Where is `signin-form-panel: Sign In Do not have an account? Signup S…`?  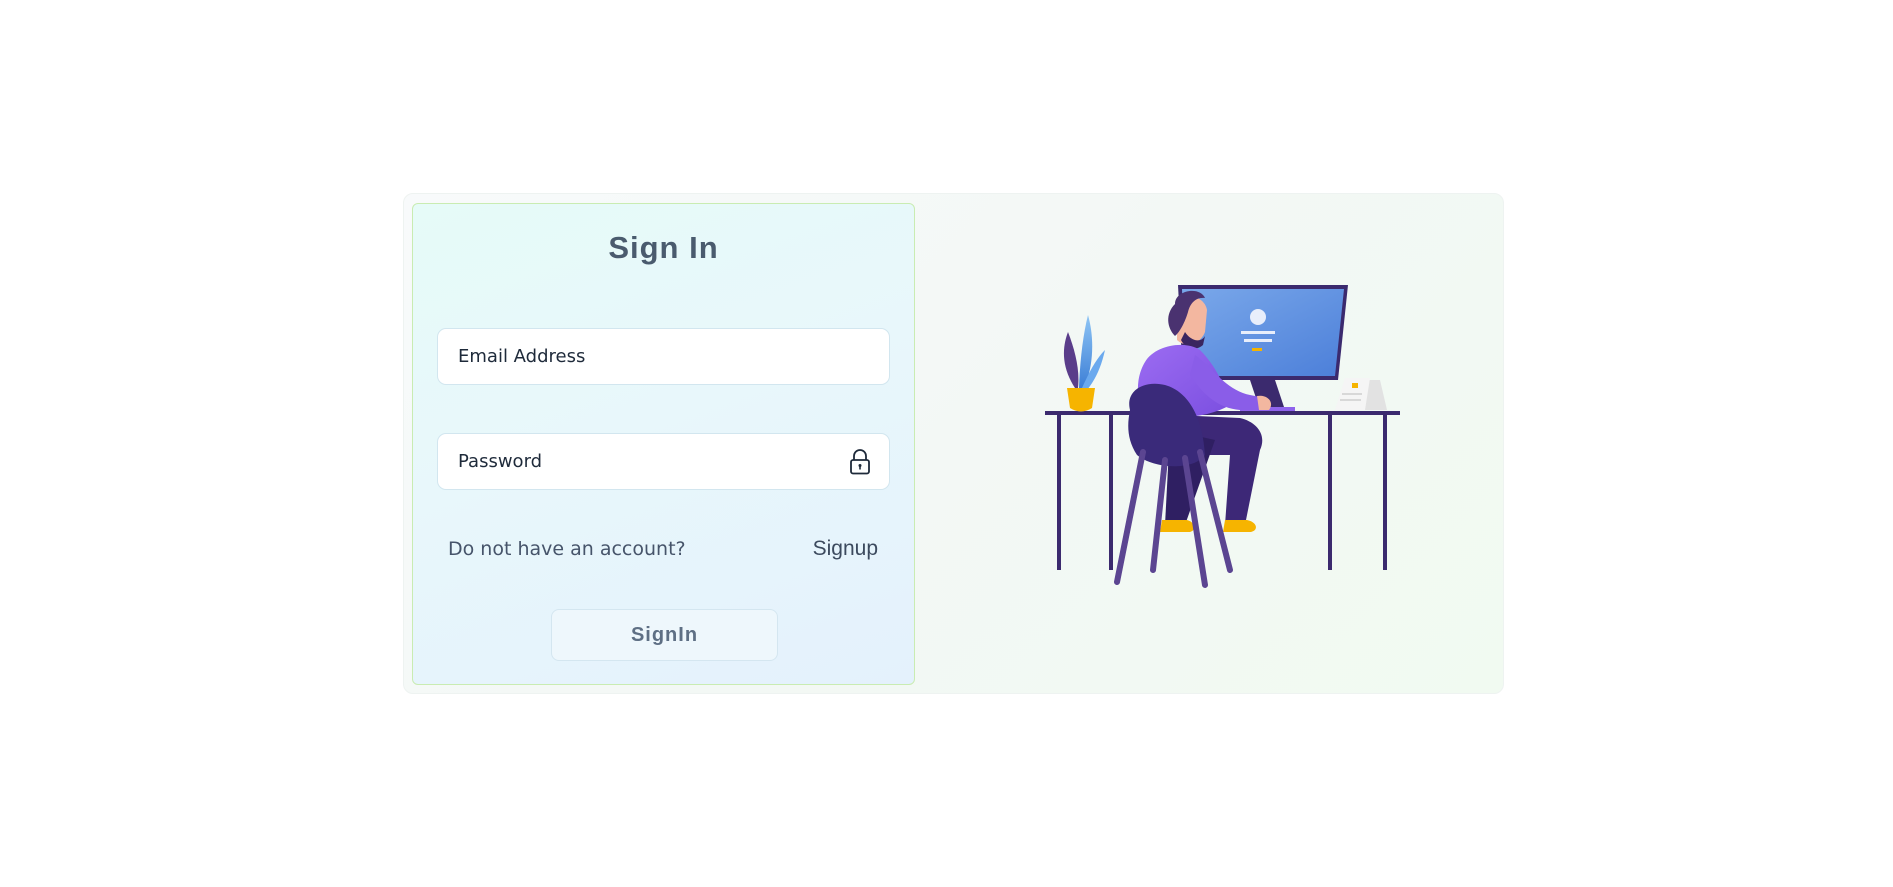
signin-form-panel: Sign In Do not have an account? Signup S… is located at coordinates (663, 444).